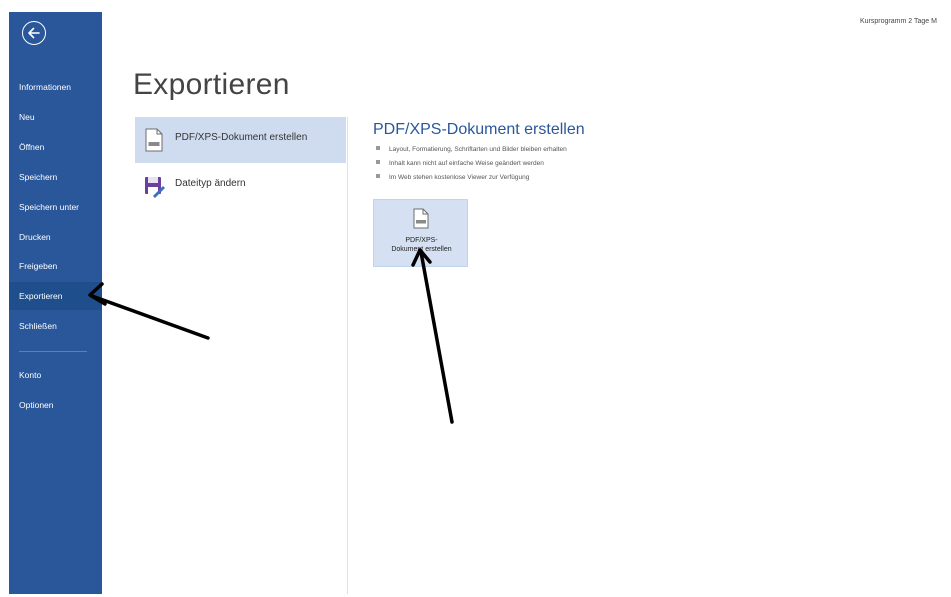 This screenshot has width=951, height=597. I want to click on annotation-arrows, so click(271, 336).